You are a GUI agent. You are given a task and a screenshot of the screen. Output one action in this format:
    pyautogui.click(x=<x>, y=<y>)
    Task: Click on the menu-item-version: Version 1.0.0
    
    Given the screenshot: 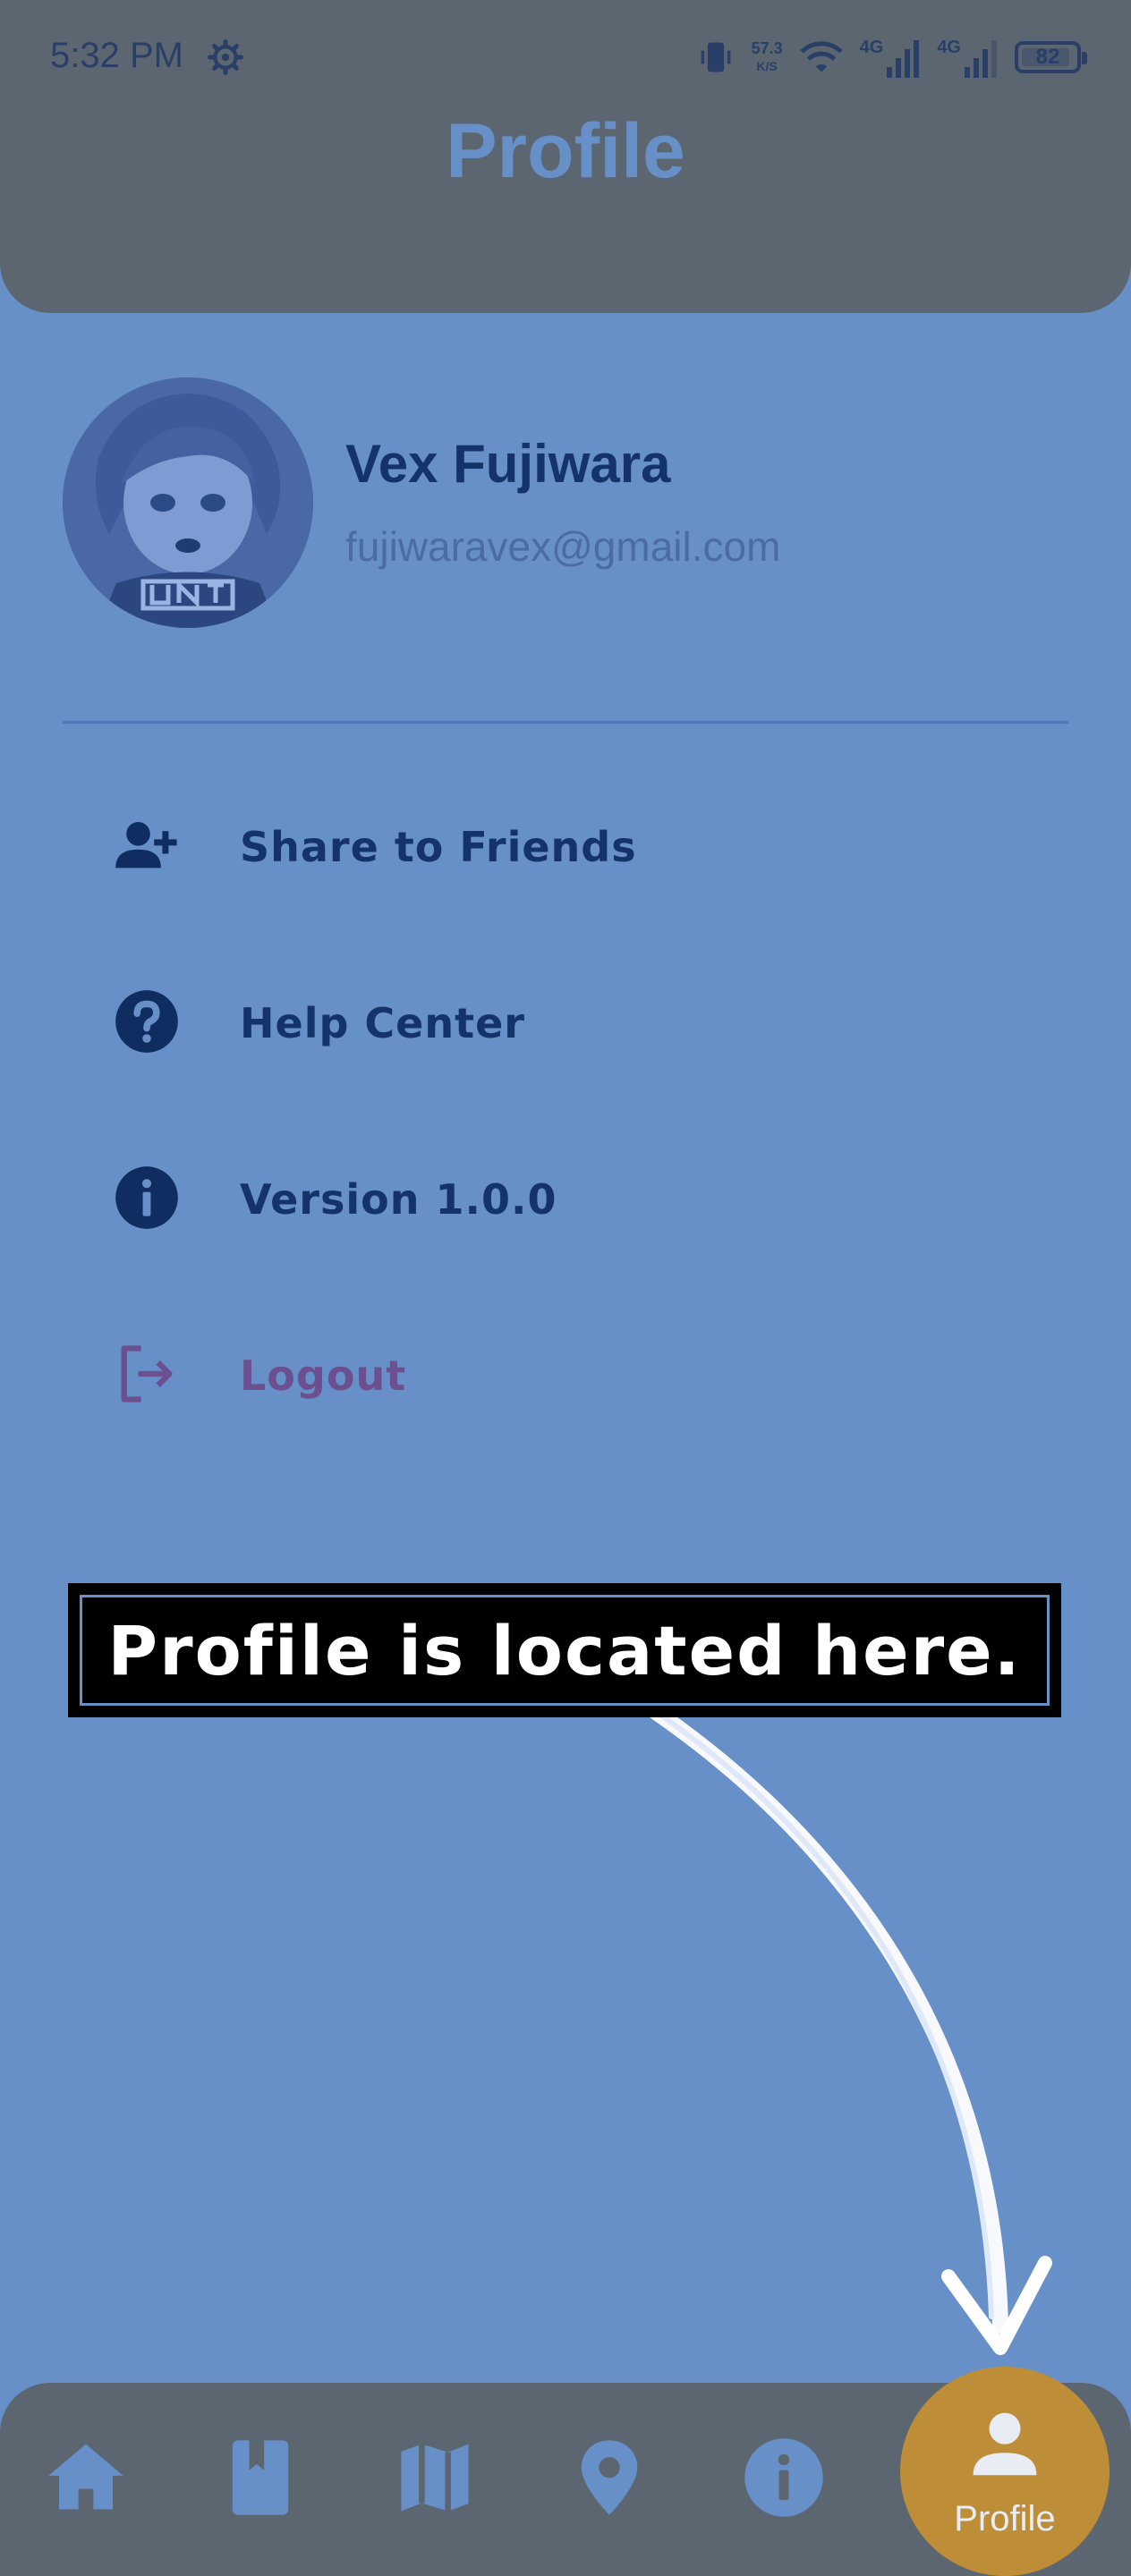 What is the action you would take?
    pyautogui.click(x=565, y=1198)
    